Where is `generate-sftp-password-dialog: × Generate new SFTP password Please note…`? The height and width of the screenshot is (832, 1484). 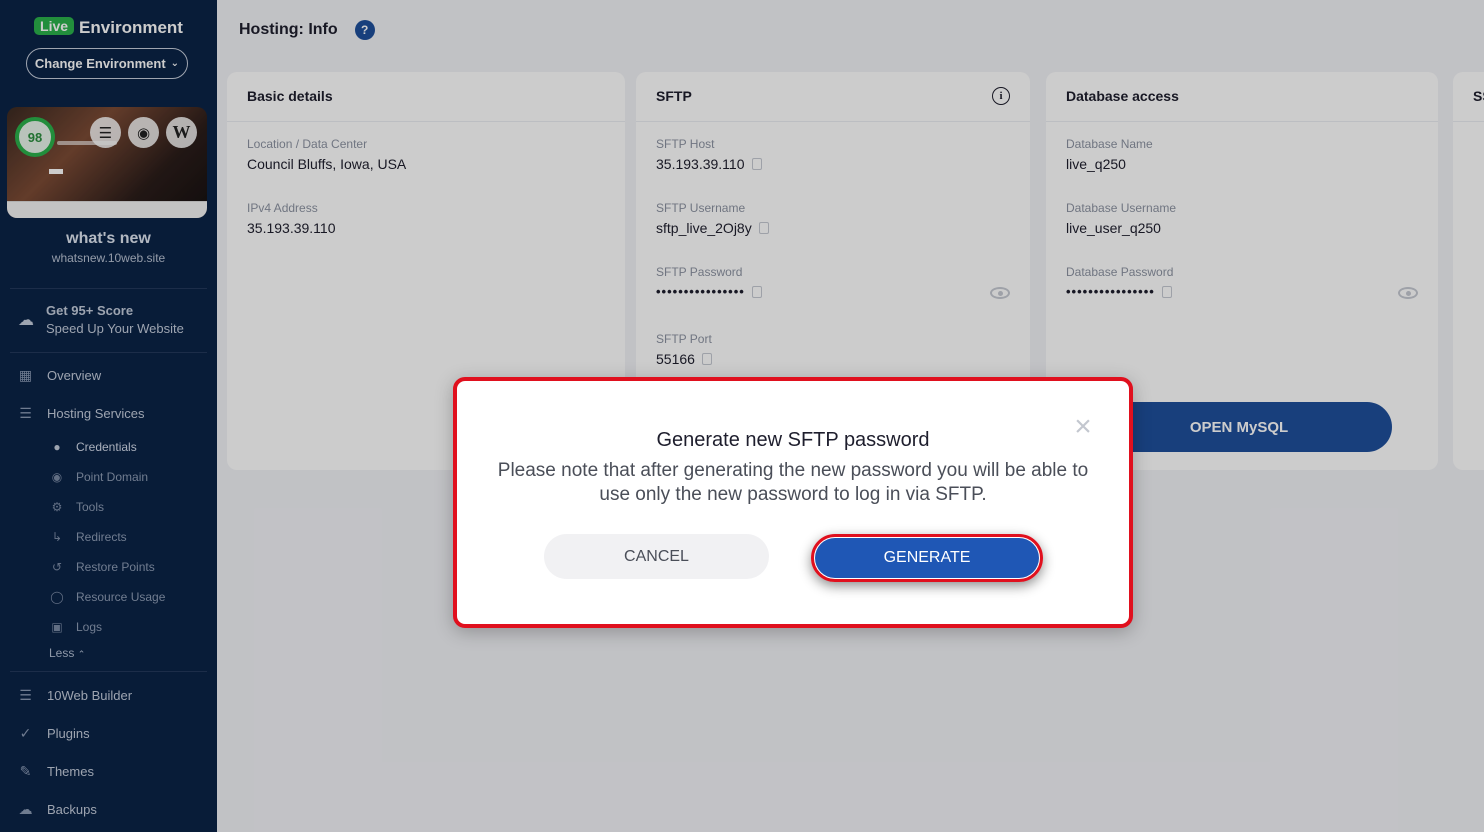
generate-sftp-password-dialog: × Generate new SFTP password Please note… is located at coordinates (793, 502).